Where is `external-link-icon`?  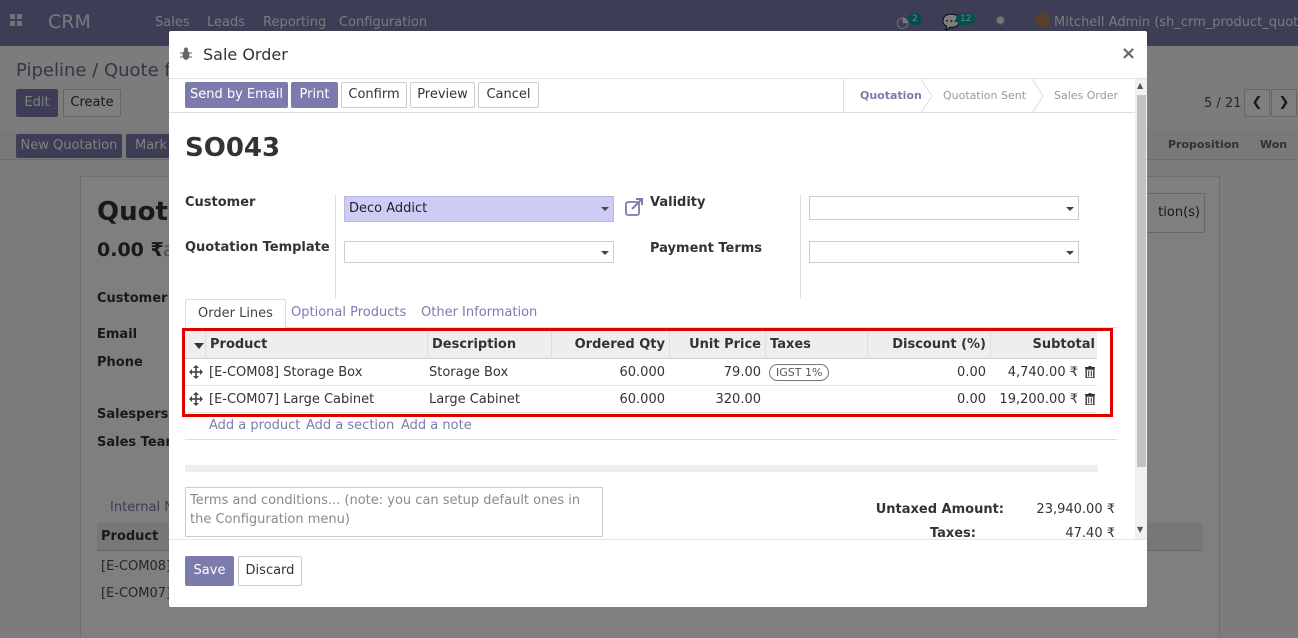
external-link-icon is located at coordinates (634, 207).